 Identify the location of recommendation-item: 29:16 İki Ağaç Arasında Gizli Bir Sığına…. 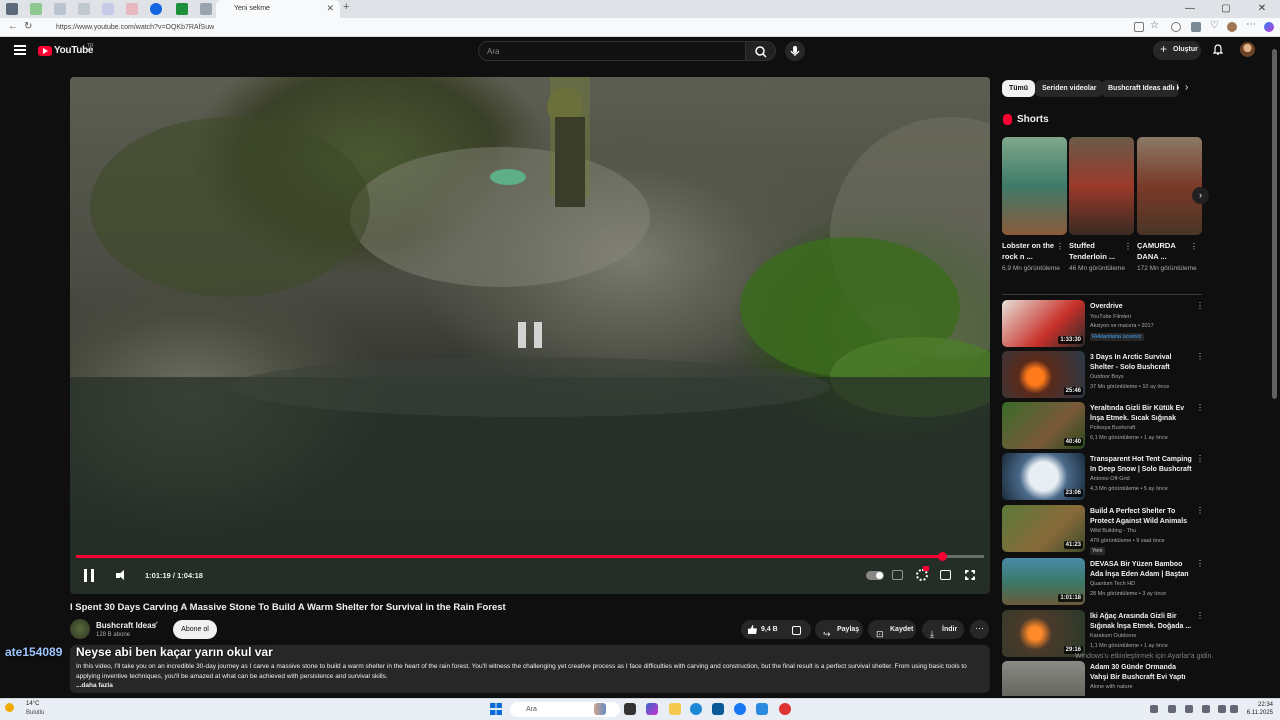
(1103, 634).